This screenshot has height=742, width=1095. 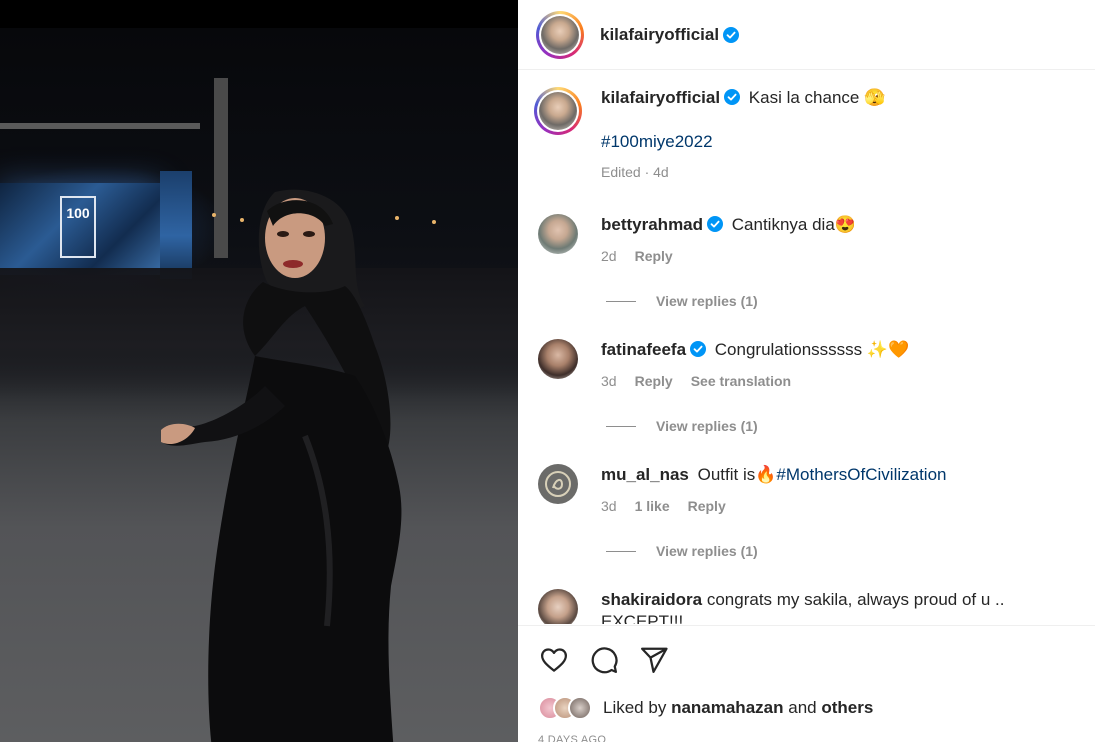 I want to click on liked-by: Liked by nanamahazan and others, so click(x=705, y=708).